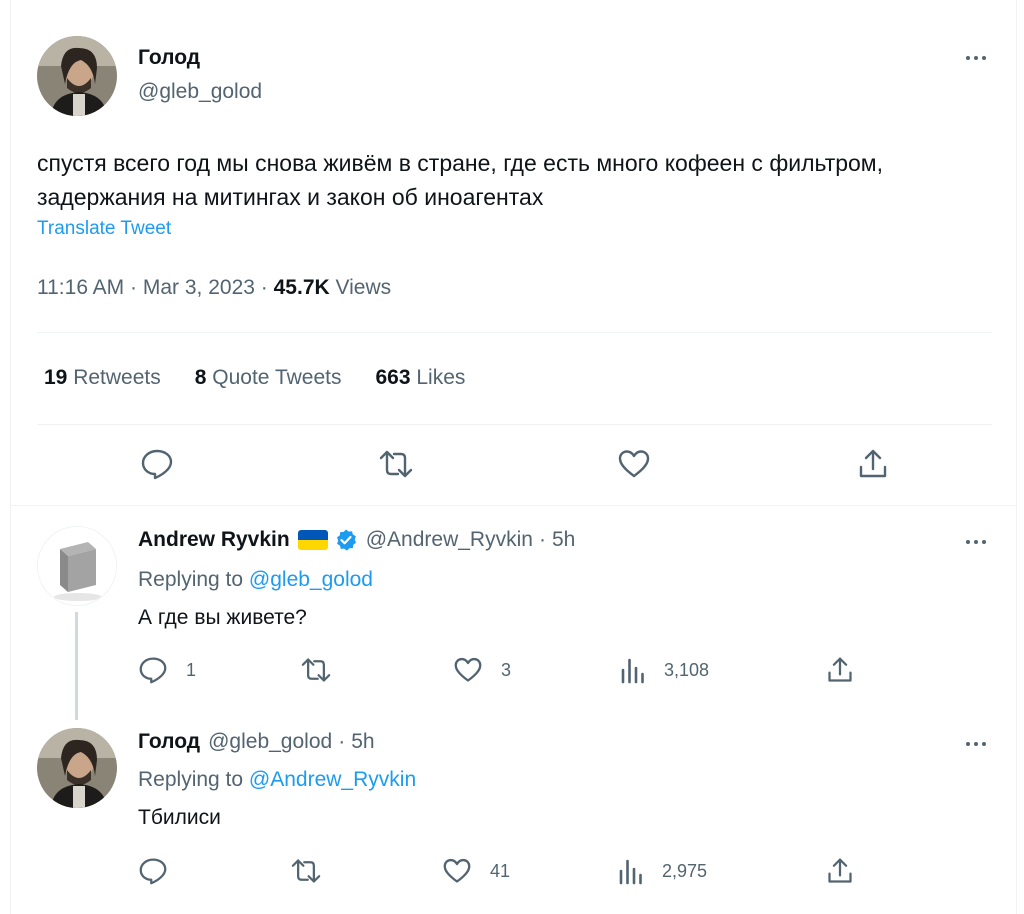 This screenshot has height=914, width=1024. Describe the element at coordinates (277, 377) in the screenshot. I see `quote-tweets-label: Quote Tweets` at that location.